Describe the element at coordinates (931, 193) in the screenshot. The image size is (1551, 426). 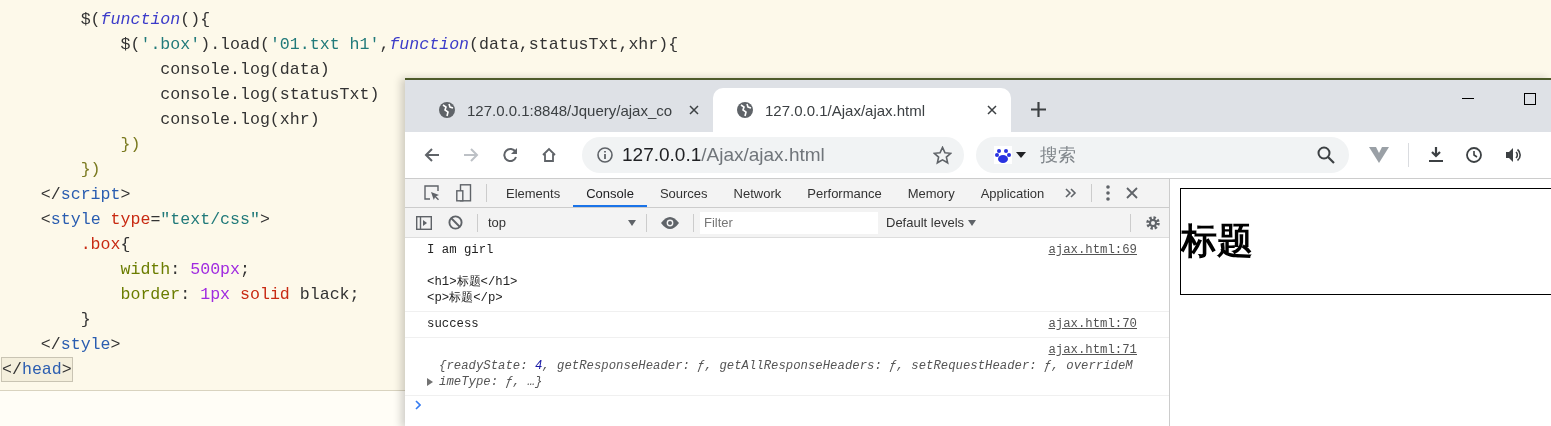
I see `devtools-tab: Memory` at that location.